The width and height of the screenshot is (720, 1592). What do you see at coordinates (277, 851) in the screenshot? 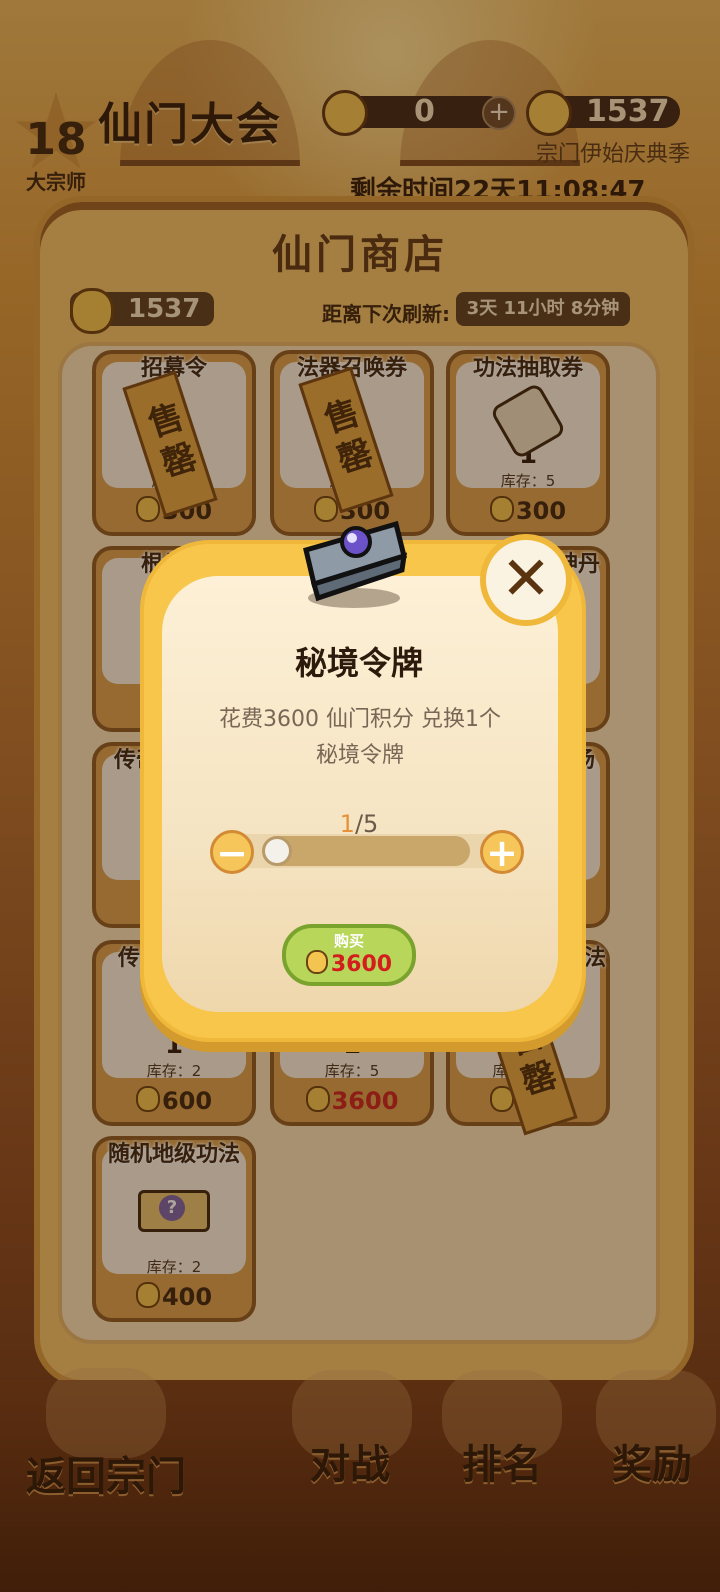
I see `quantity-slider-knob` at bounding box center [277, 851].